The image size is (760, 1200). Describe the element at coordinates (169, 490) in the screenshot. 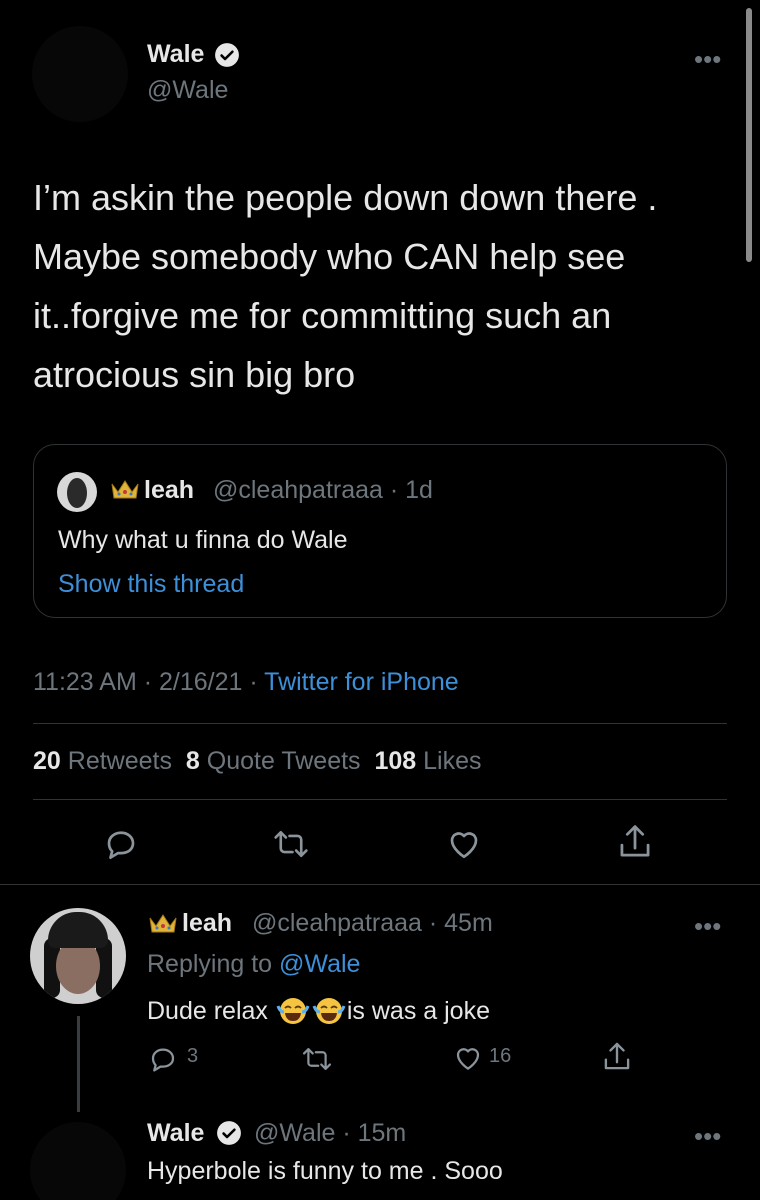

I see `quoted-author-name: leah` at that location.